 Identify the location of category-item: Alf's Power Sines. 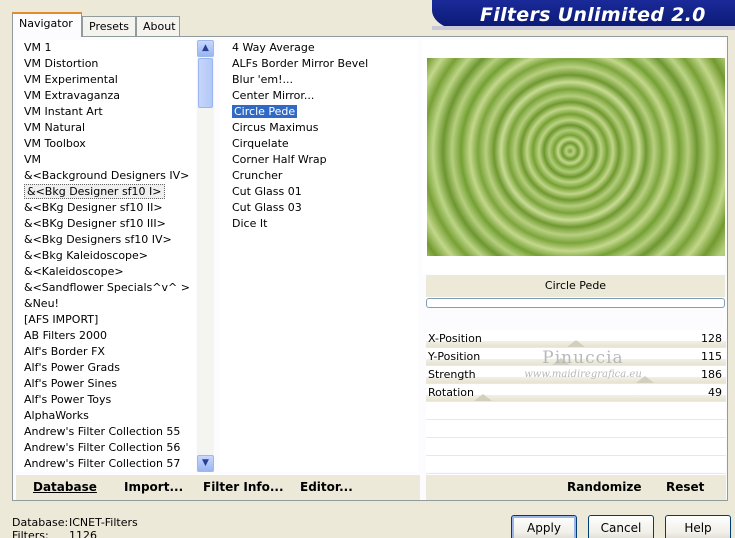
(106, 384).